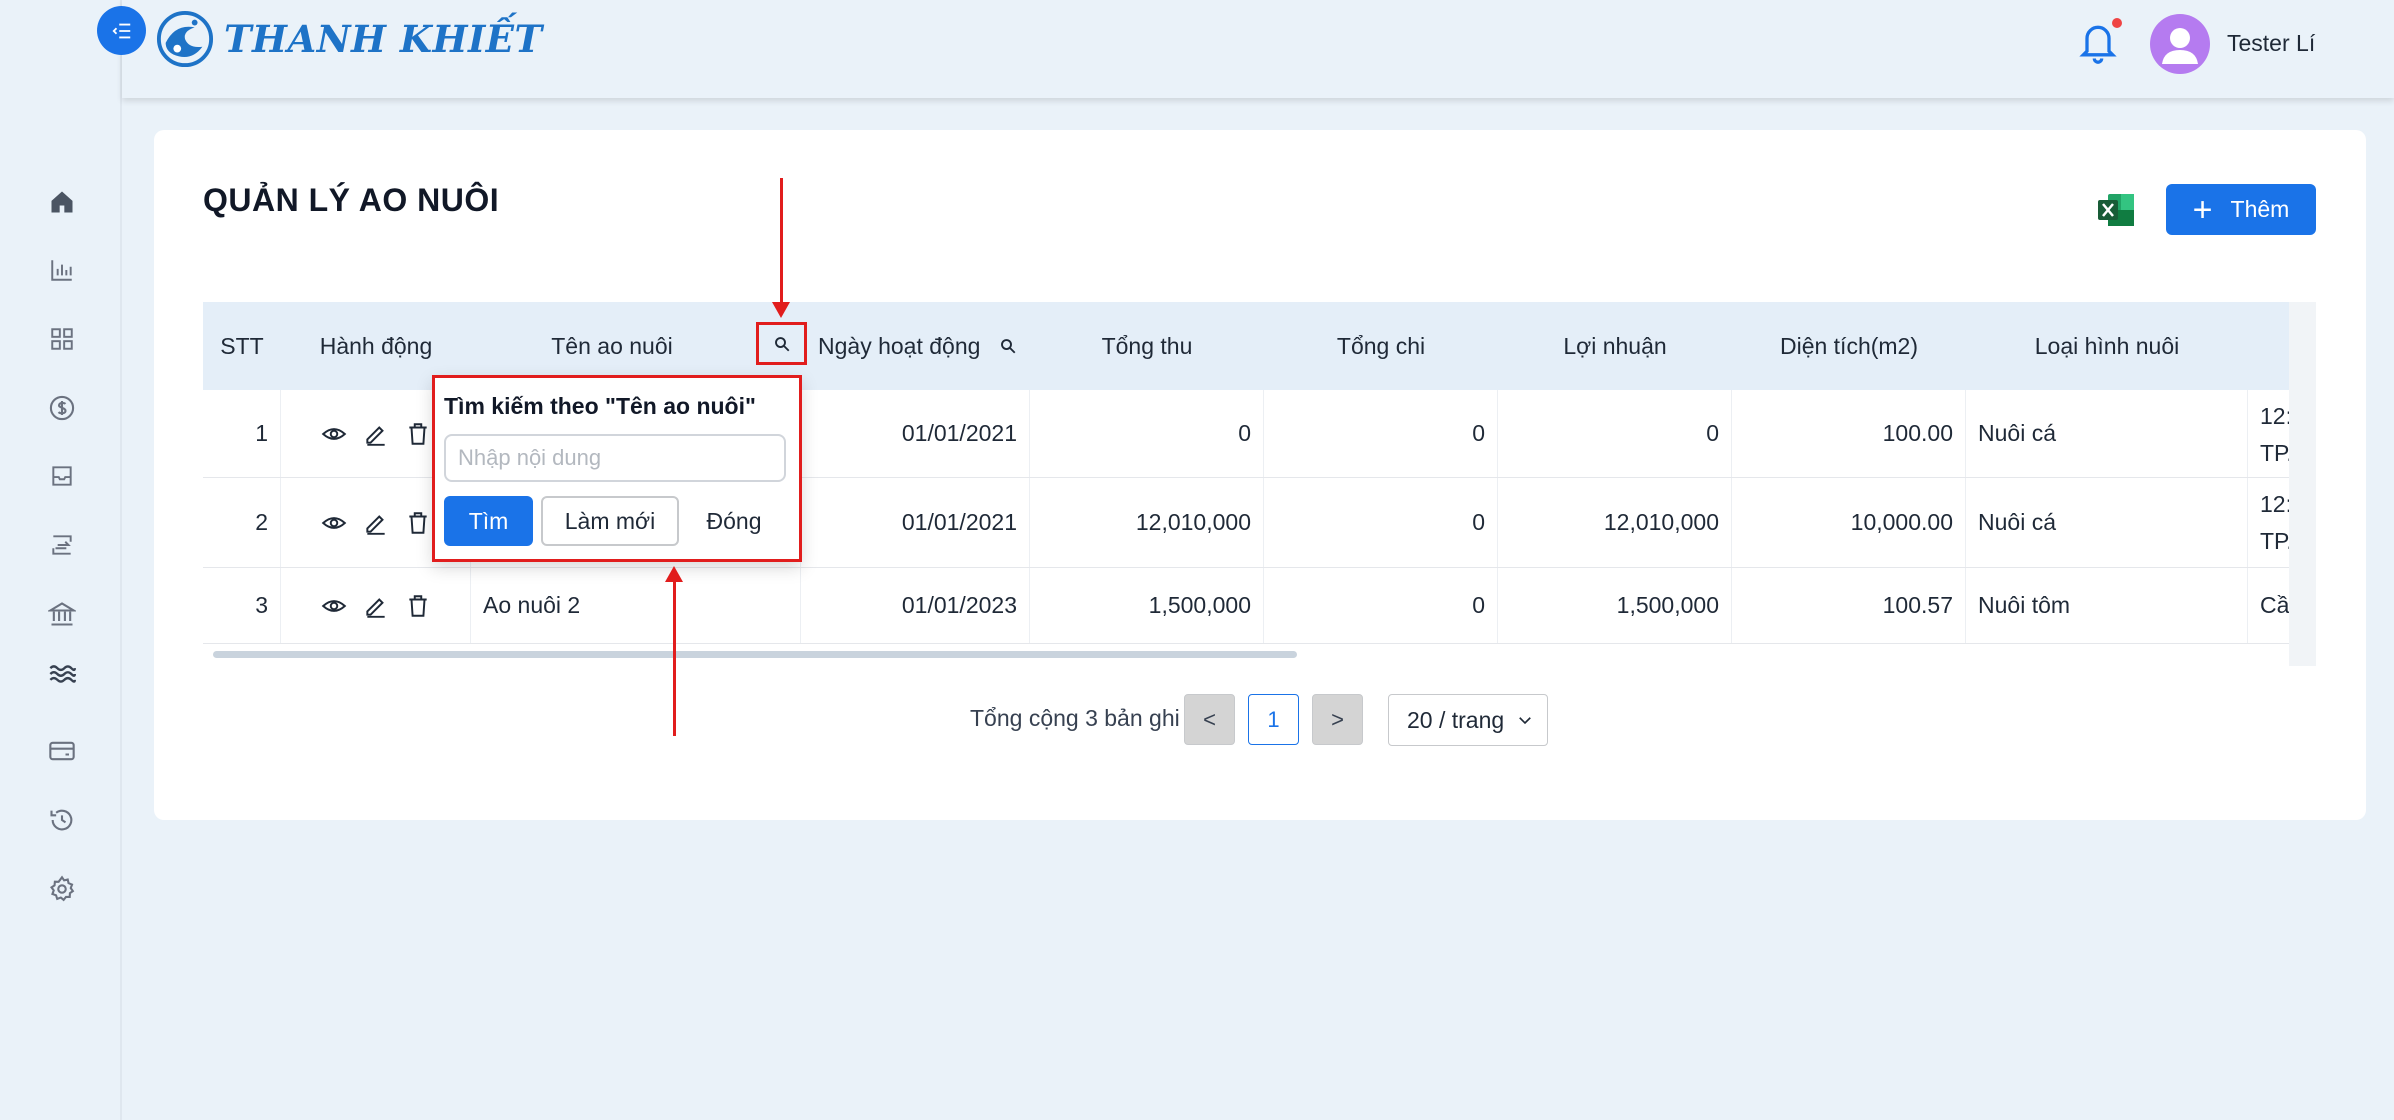 The height and width of the screenshot is (1120, 2394). Describe the element at coordinates (674, 651) in the screenshot. I see `annotation-arrow-up` at that location.